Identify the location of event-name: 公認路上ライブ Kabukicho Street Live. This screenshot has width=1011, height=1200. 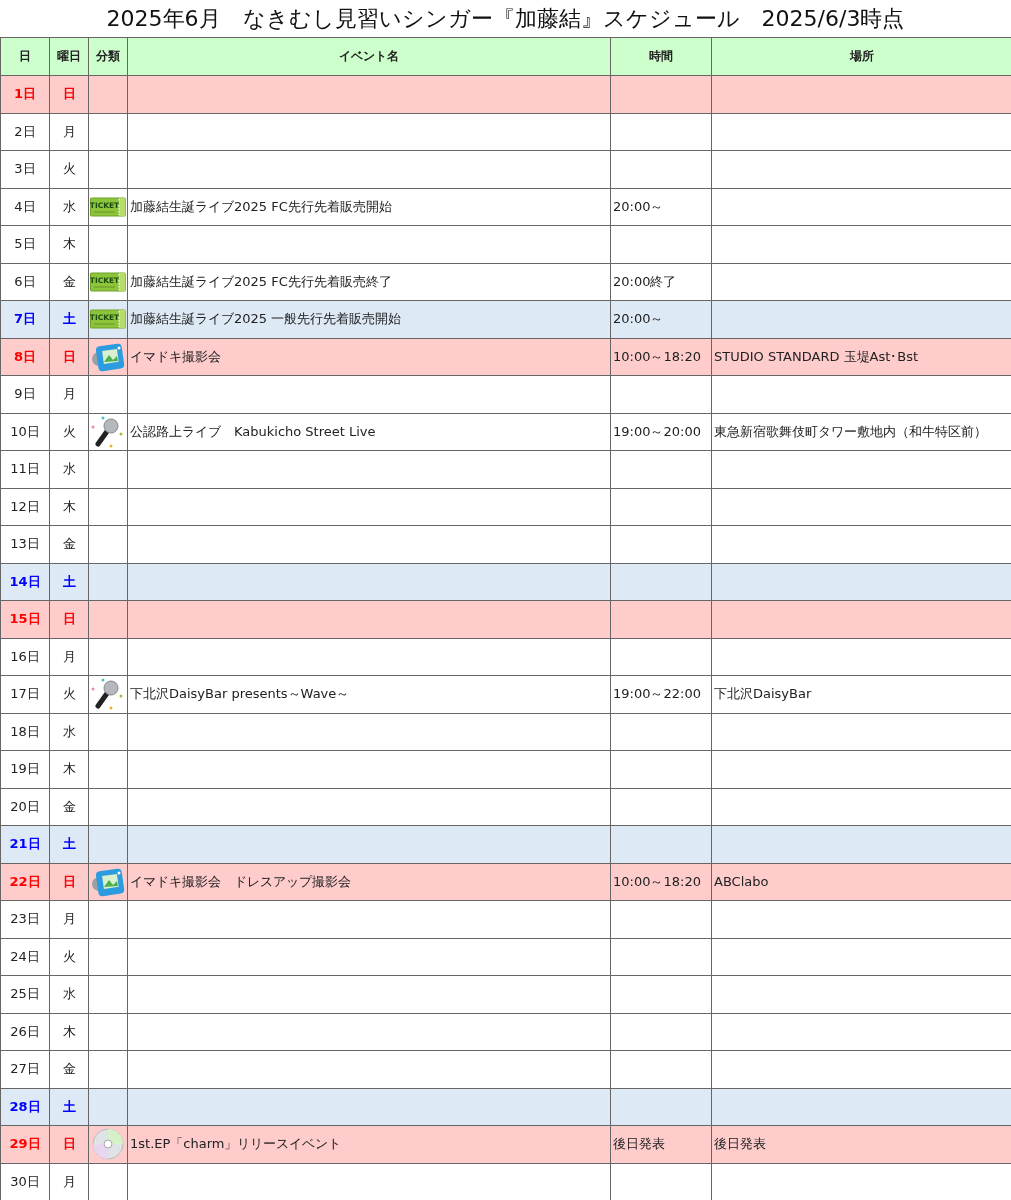
(253, 431).